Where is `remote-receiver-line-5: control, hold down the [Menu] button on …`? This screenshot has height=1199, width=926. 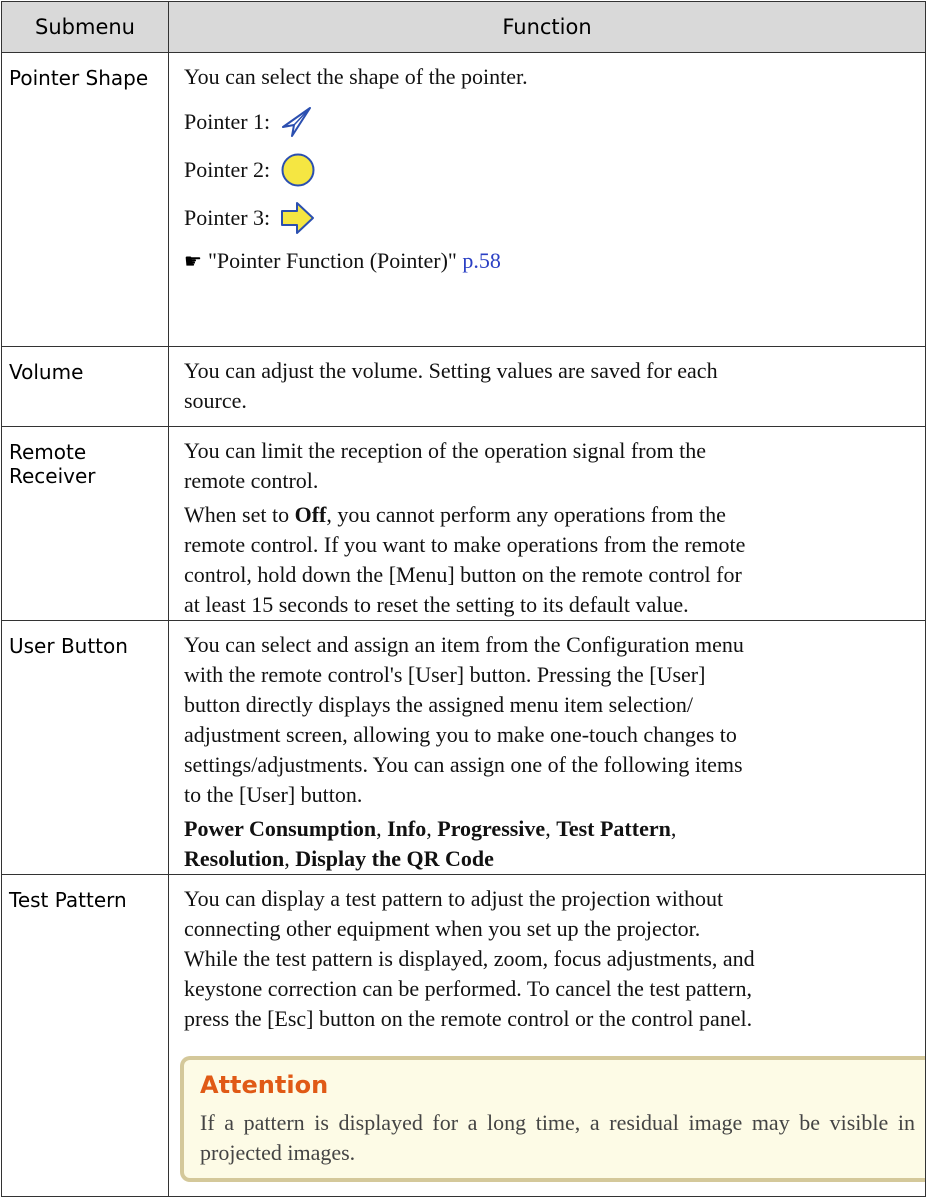 remote-receiver-line-5: control, hold down the [Menu] button on … is located at coordinates (463, 574).